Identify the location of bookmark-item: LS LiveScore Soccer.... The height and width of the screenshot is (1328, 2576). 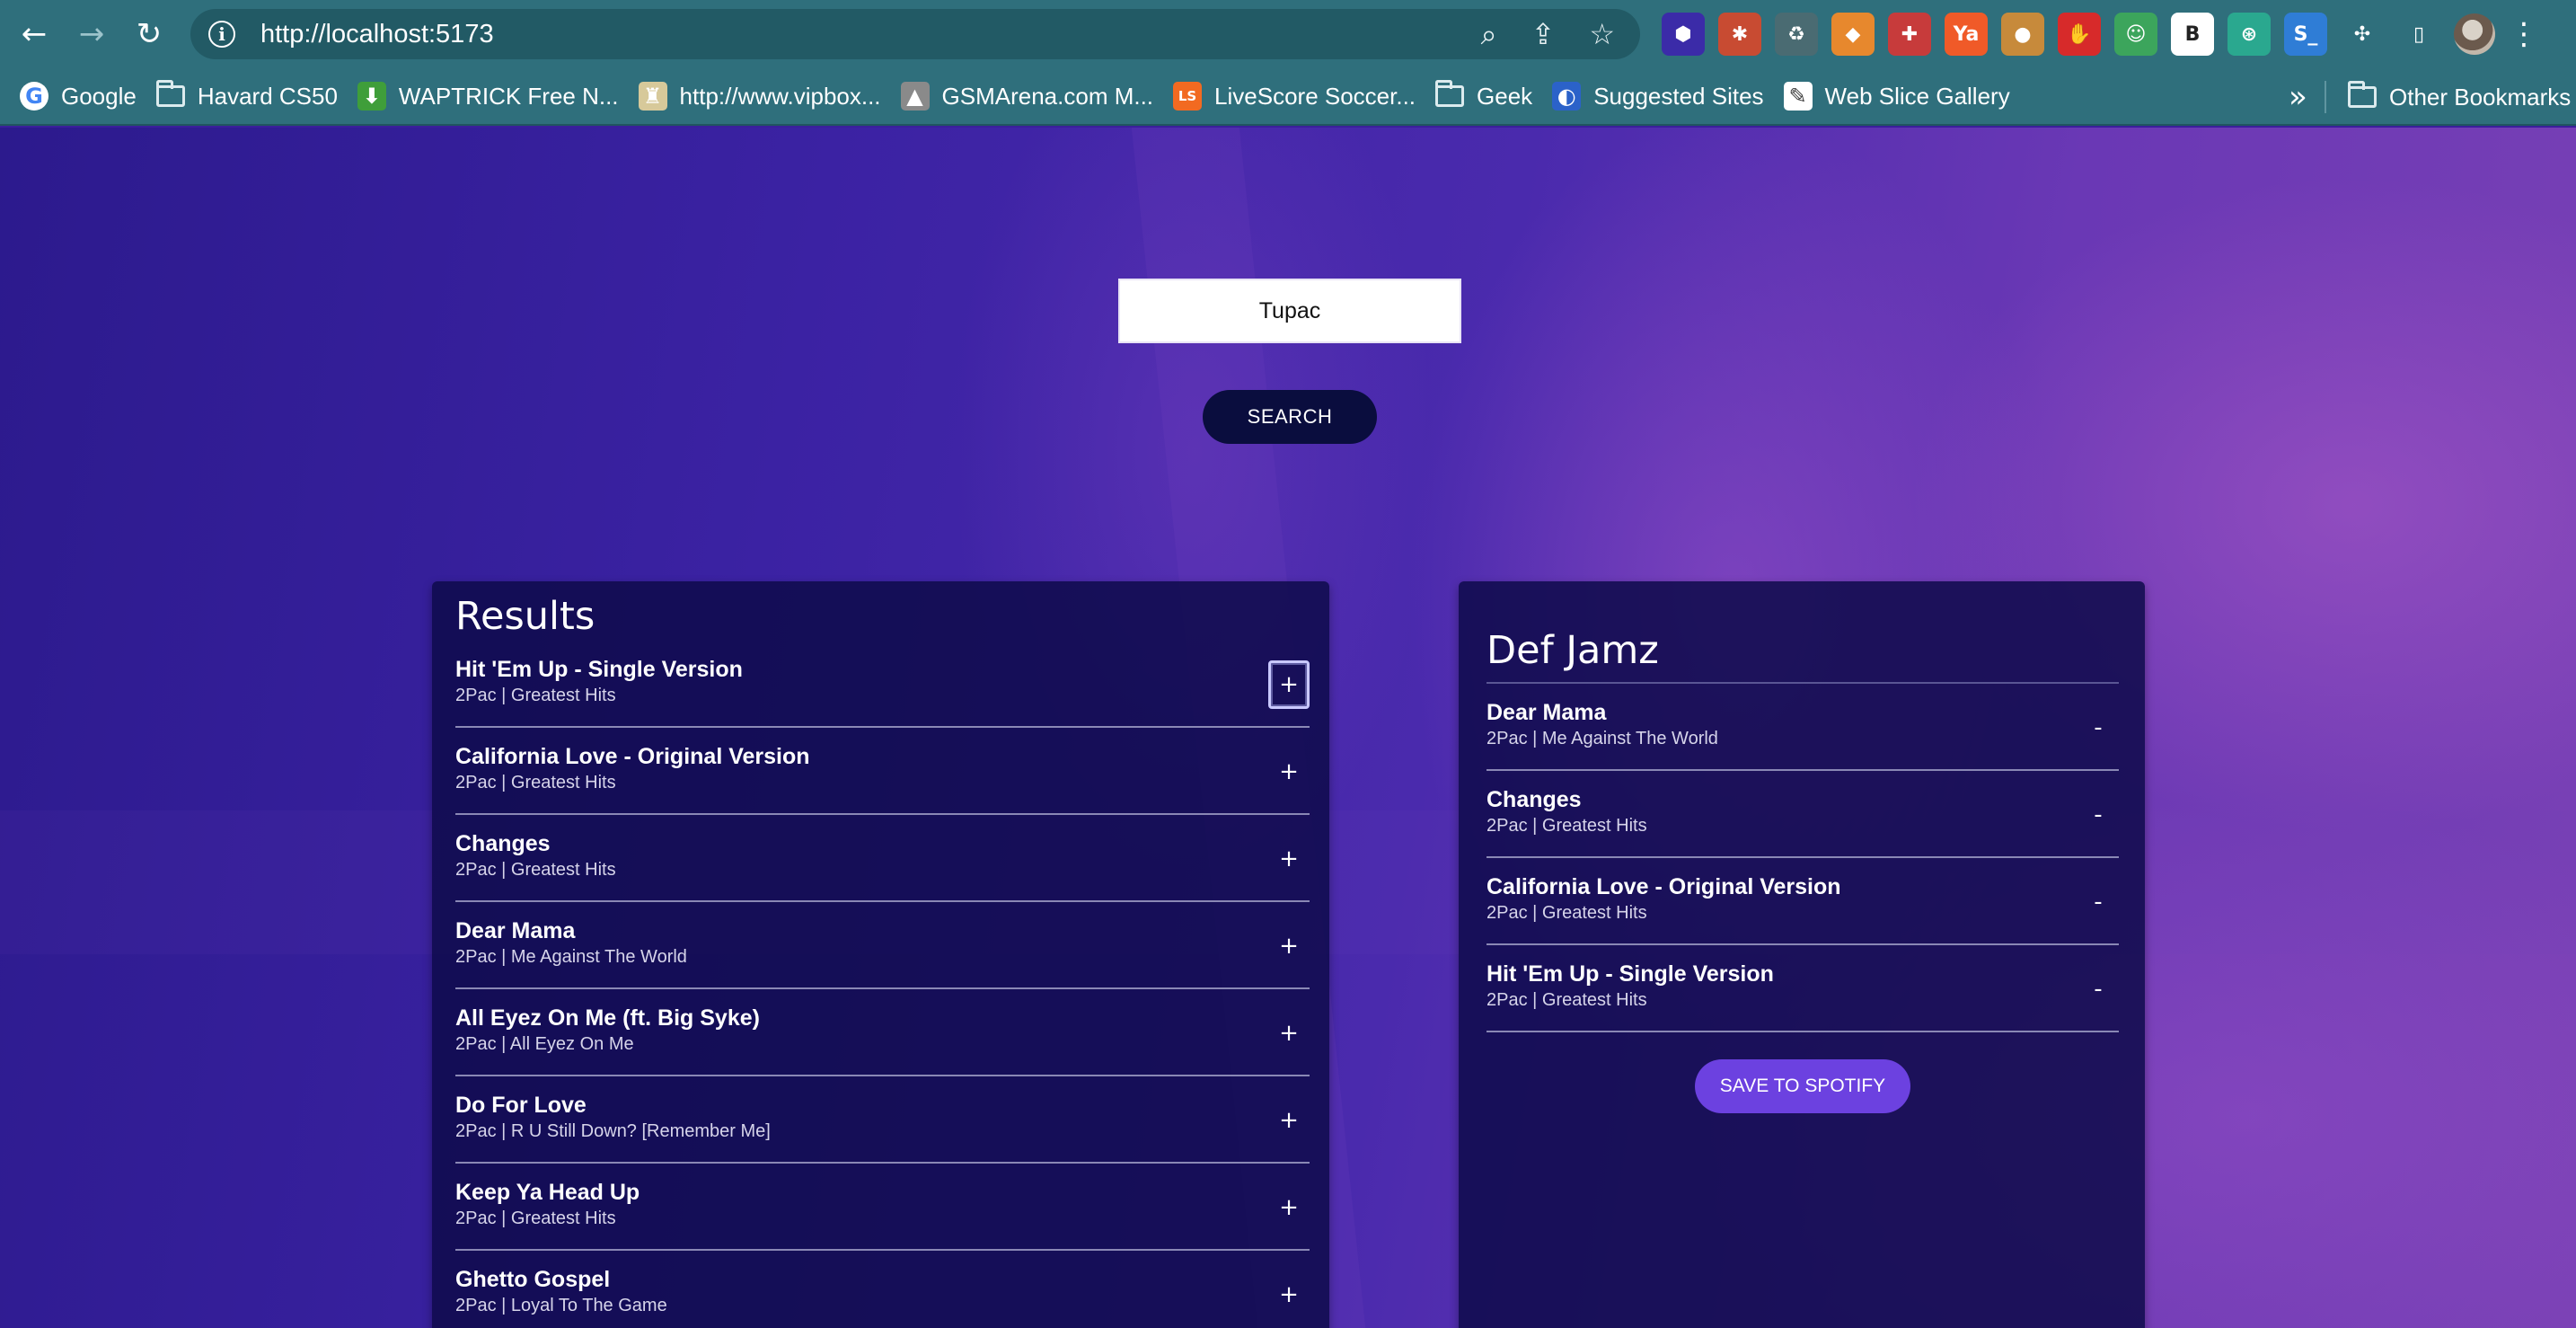
(1294, 96).